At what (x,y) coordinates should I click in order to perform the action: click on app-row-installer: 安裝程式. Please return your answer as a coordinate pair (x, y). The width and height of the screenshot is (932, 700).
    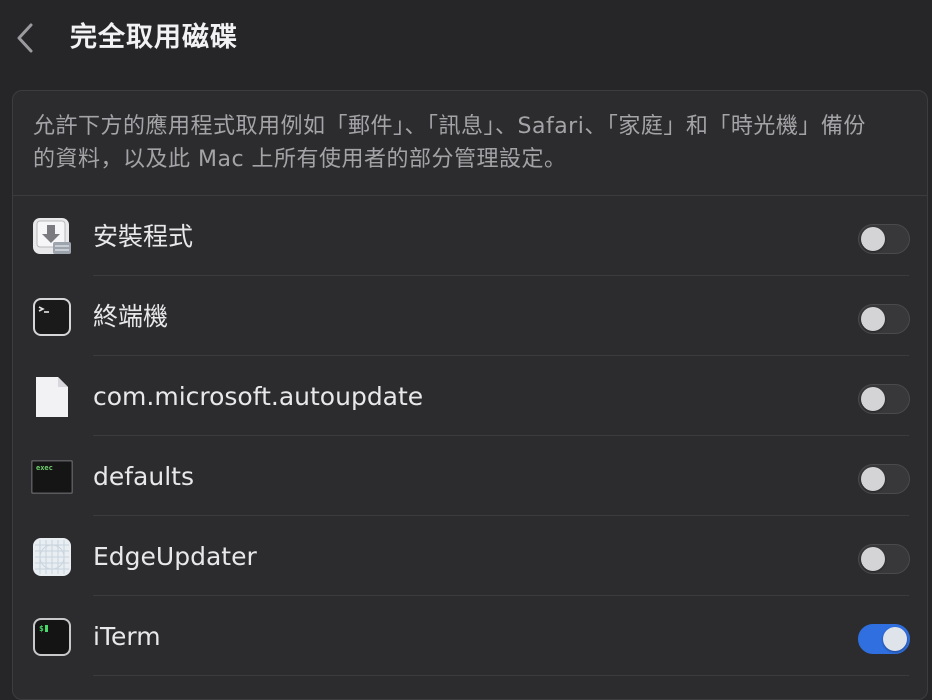
    Looking at the image, I should click on (470, 236).